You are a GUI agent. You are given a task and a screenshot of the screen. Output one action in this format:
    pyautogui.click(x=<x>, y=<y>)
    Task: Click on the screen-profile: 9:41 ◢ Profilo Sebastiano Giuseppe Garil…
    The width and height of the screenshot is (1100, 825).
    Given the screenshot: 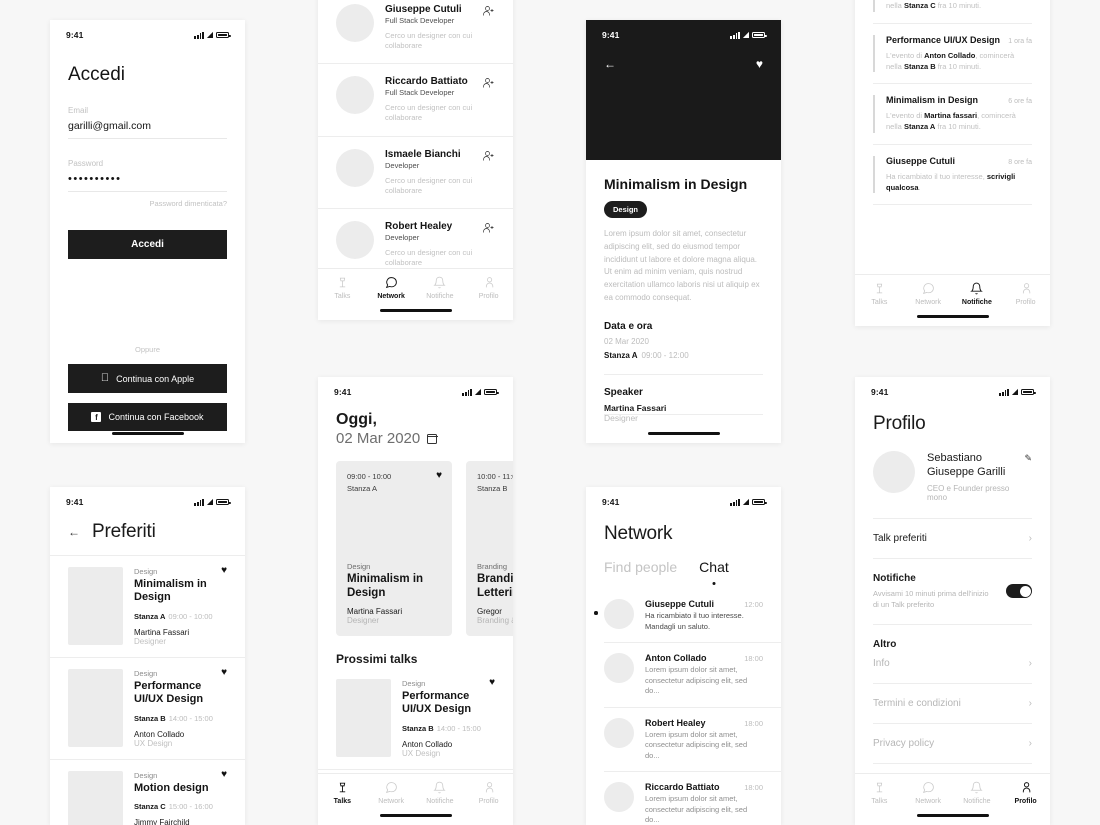 What is the action you would take?
    pyautogui.click(x=952, y=601)
    